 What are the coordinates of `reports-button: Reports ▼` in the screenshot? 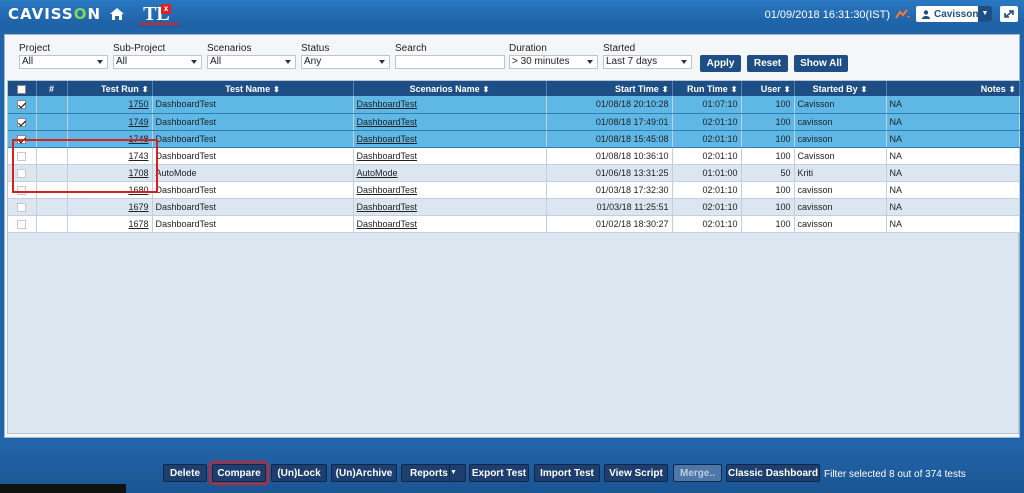 It's located at (433, 473).